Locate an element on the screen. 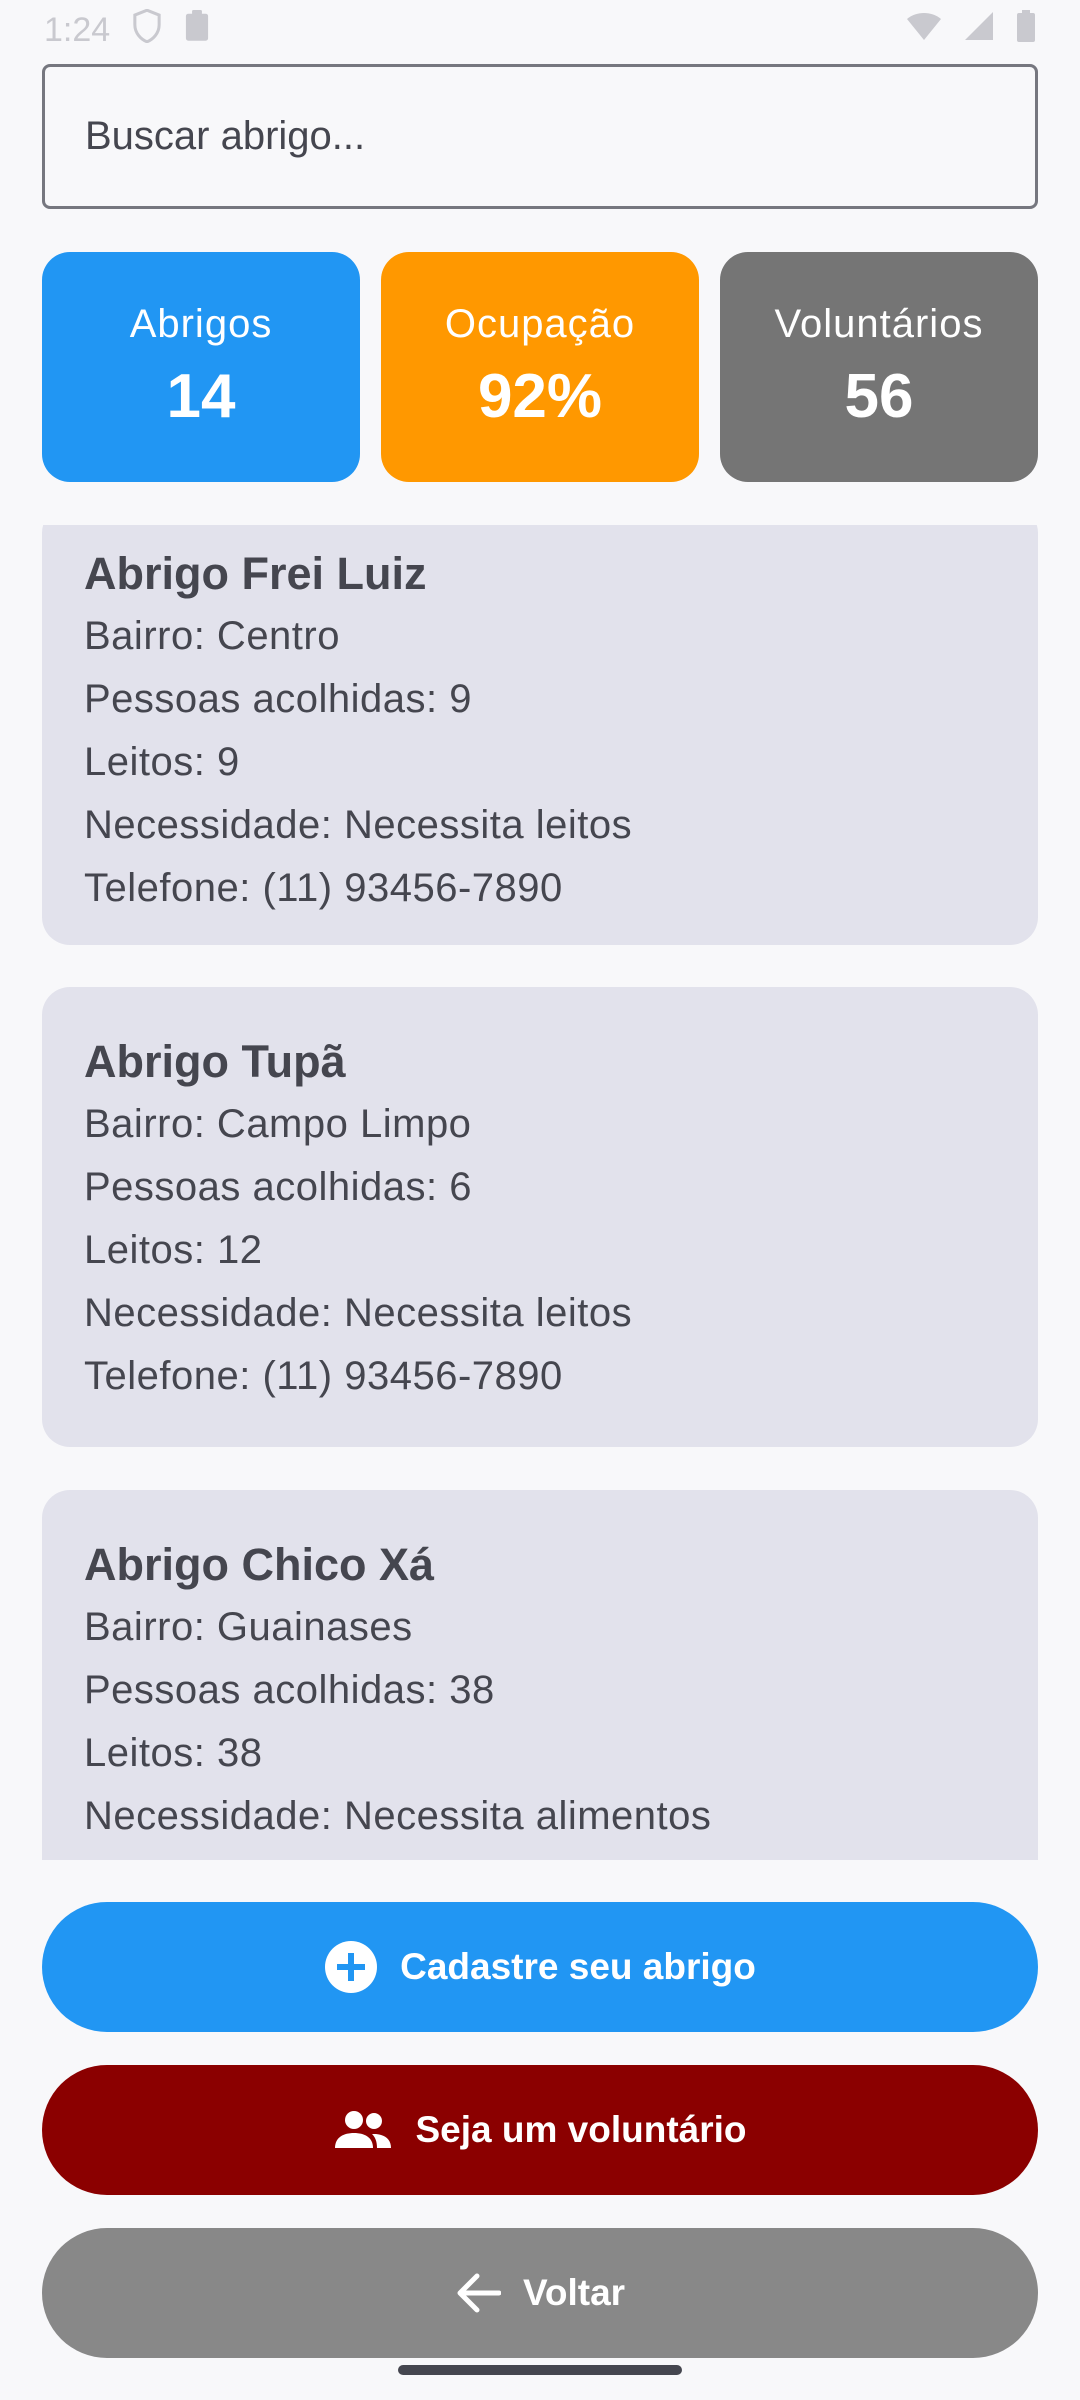 The height and width of the screenshot is (2400, 1080). back-label: Voltar is located at coordinates (574, 2292).